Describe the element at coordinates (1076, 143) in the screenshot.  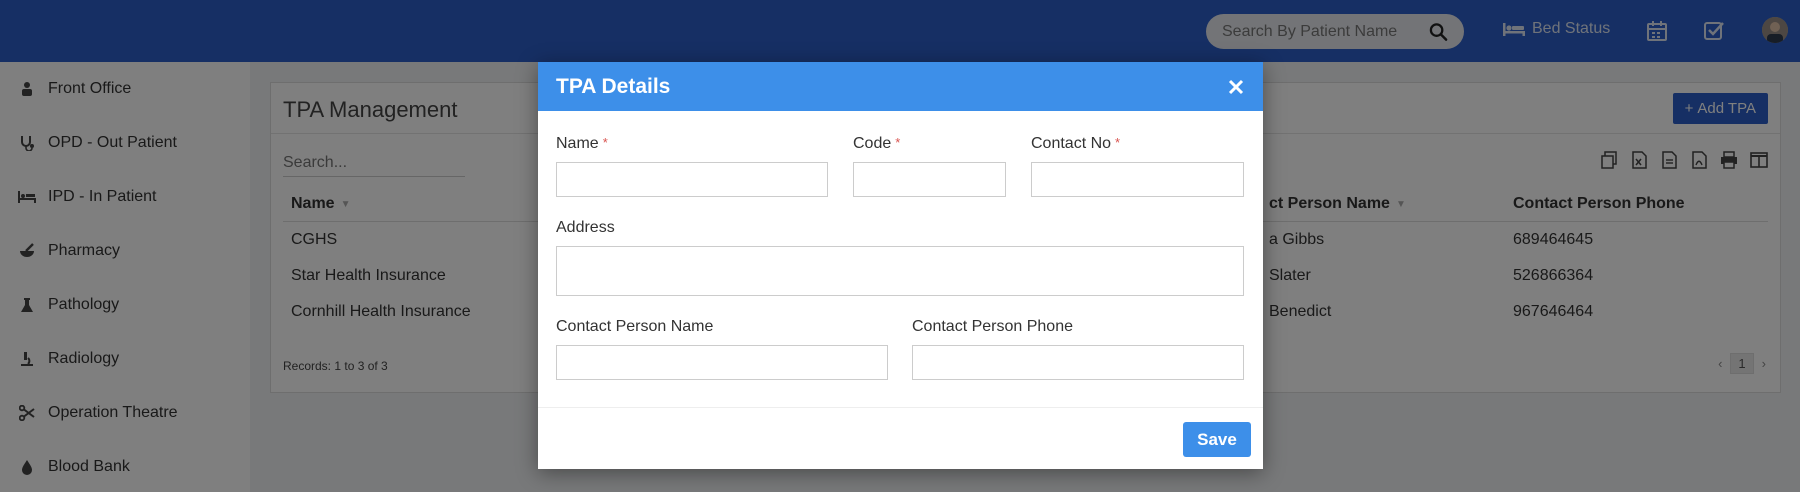
I see `contact-no-label: Contact No *` at that location.